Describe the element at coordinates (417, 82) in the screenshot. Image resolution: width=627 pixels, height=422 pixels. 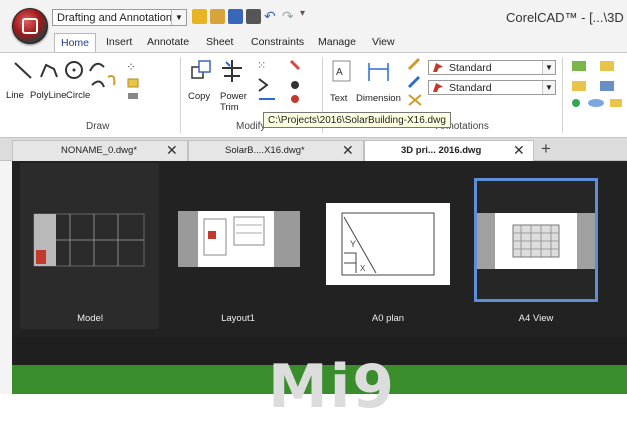
I see `annotation-extra-icons` at that location.